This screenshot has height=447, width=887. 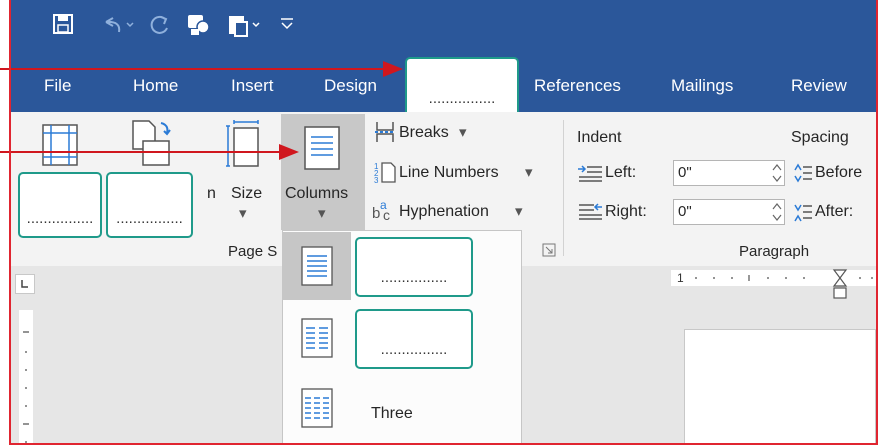 What do you see at coordinates (590, 173) in the screenshot?
I see `indent-left-icon` at bounding box center [590, 173].